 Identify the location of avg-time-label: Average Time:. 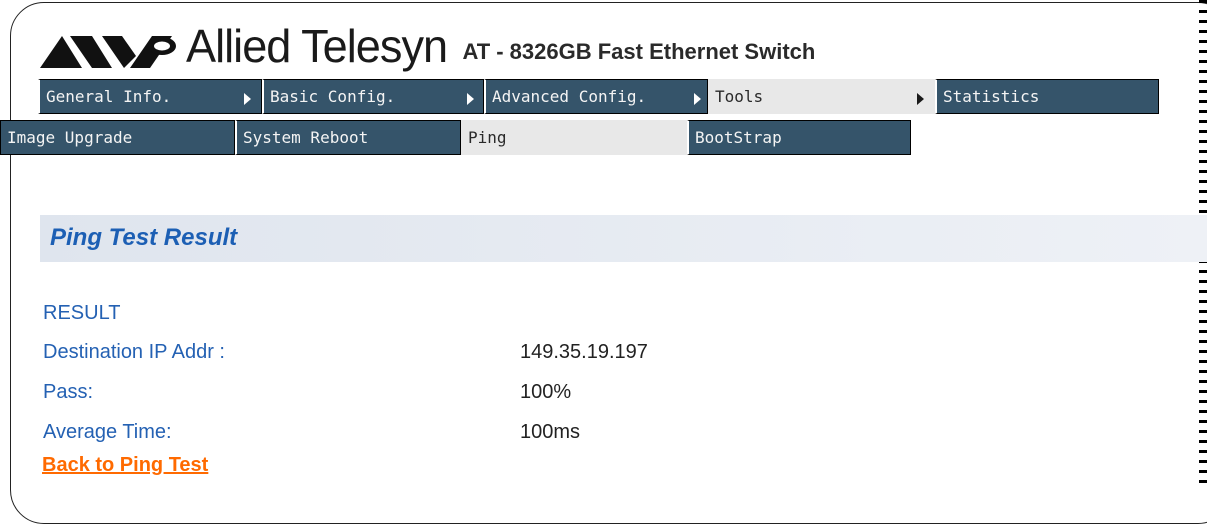
(107, 432).